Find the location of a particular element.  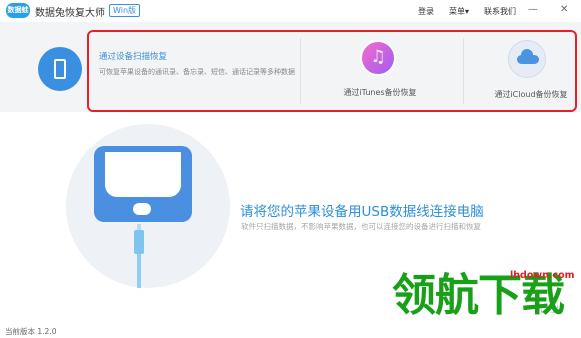

usb-cable-wire is located at coordinates (139, 271).